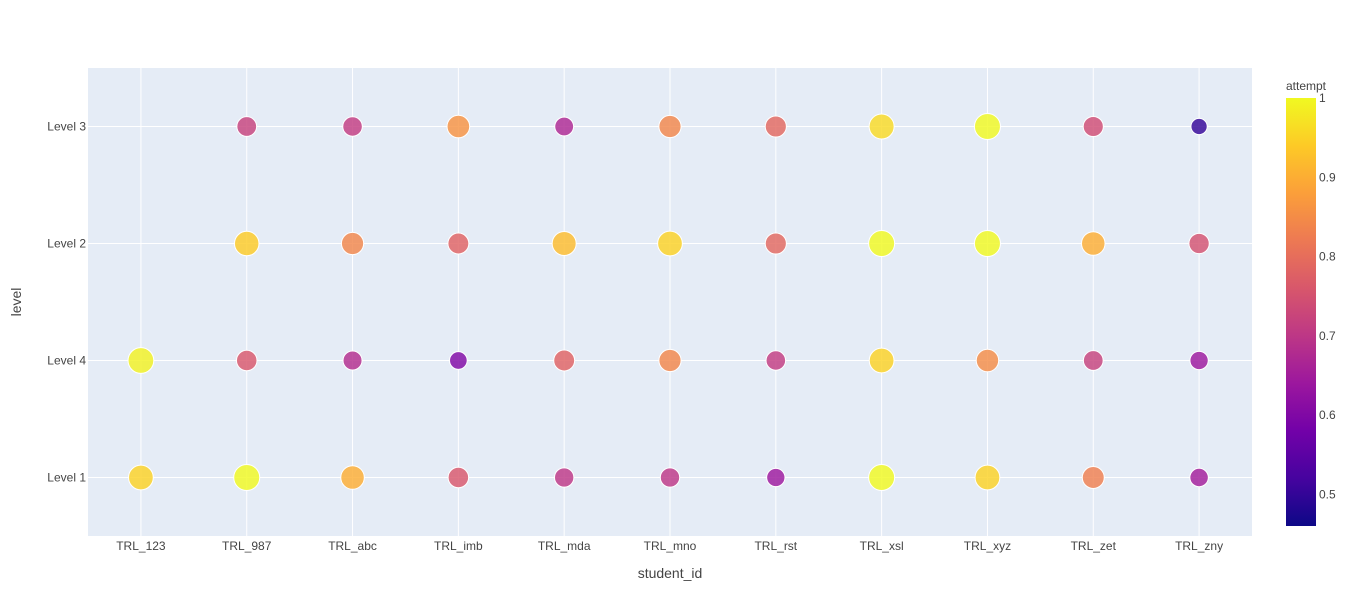 The height and width of the screenshot is (612, 1366). Describe the element at coordinates (1199, 546) in the screenshot. I see `x-tick-label: TRL_zny` at that location.